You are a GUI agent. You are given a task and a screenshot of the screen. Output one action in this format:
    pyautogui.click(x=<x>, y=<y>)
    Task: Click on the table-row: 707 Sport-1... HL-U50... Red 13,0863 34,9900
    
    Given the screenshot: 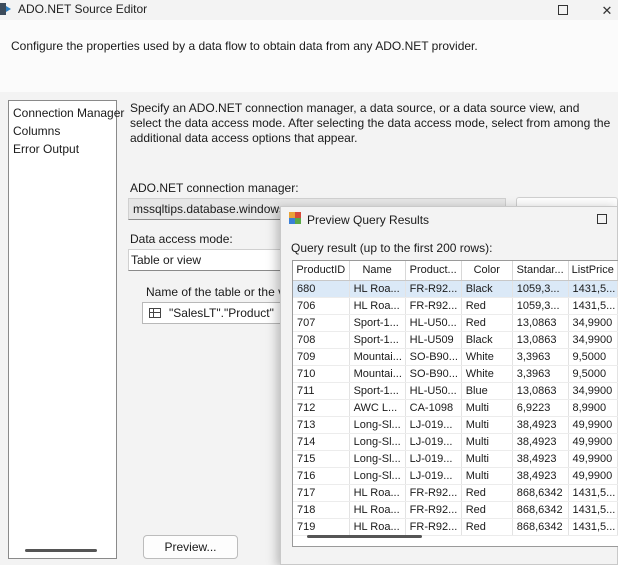 What is the action you would take?
    pyautogui.click(x=455, y=323)
    